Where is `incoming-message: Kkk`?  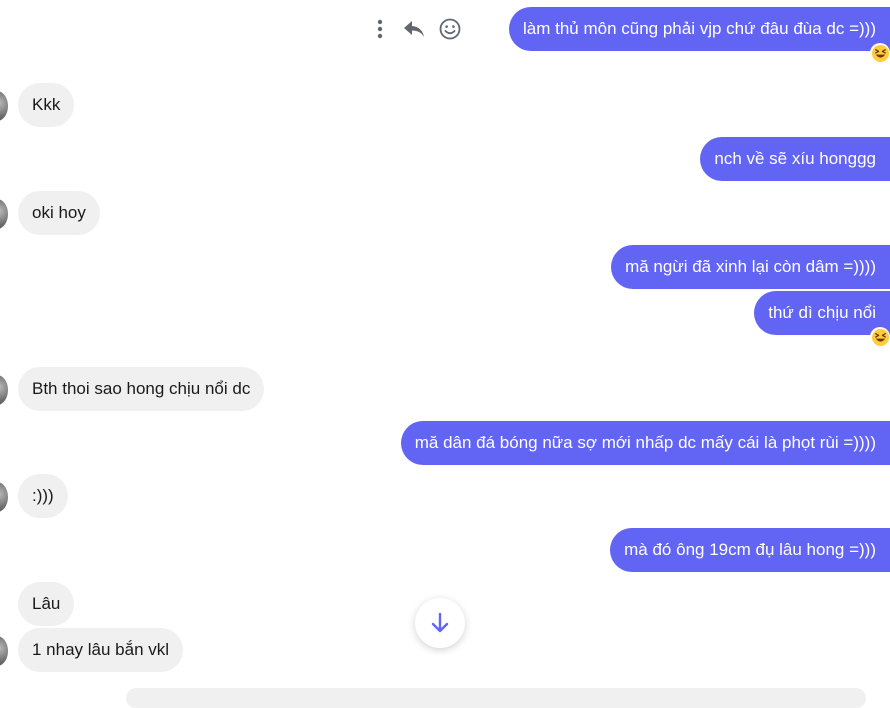
incoming-message: Kkk is located at coordinates (46, 105).